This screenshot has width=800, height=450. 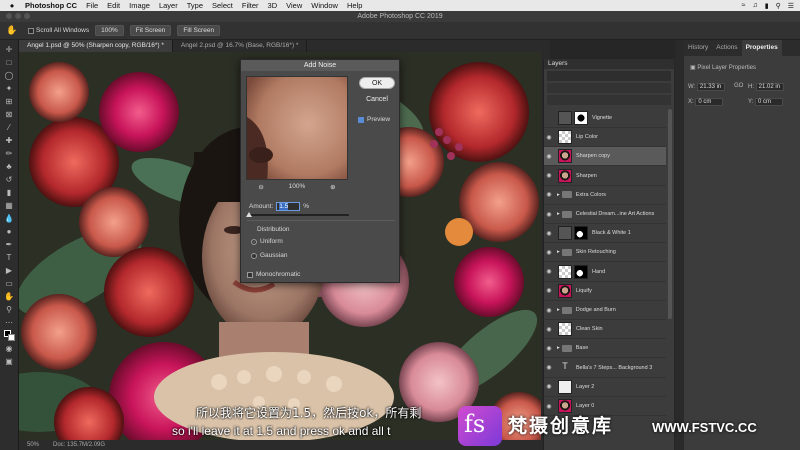 I want to click on tab-history: History, so click(x=698, y=48).